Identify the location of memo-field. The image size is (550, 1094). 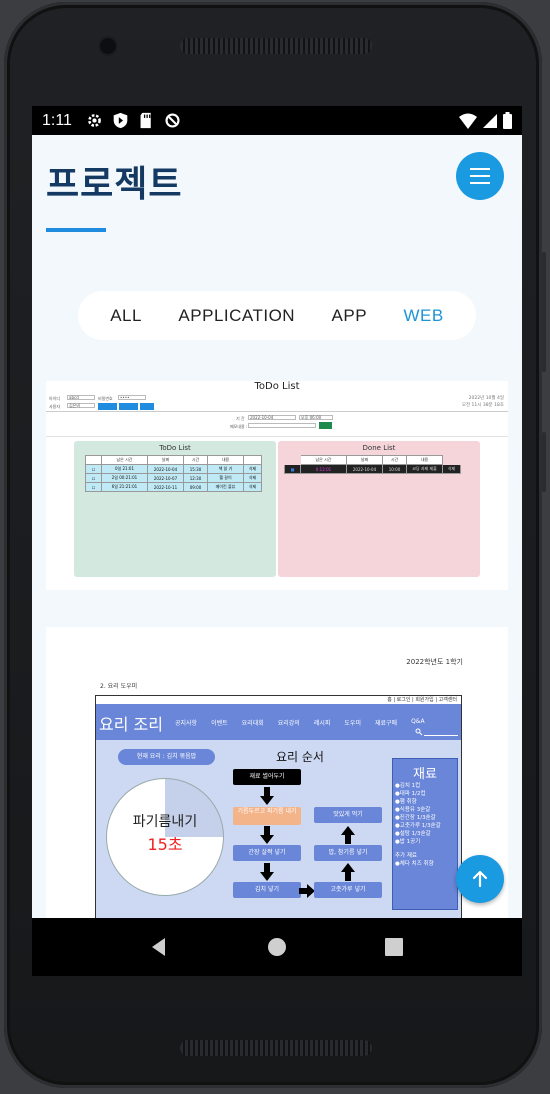
(282, 425).